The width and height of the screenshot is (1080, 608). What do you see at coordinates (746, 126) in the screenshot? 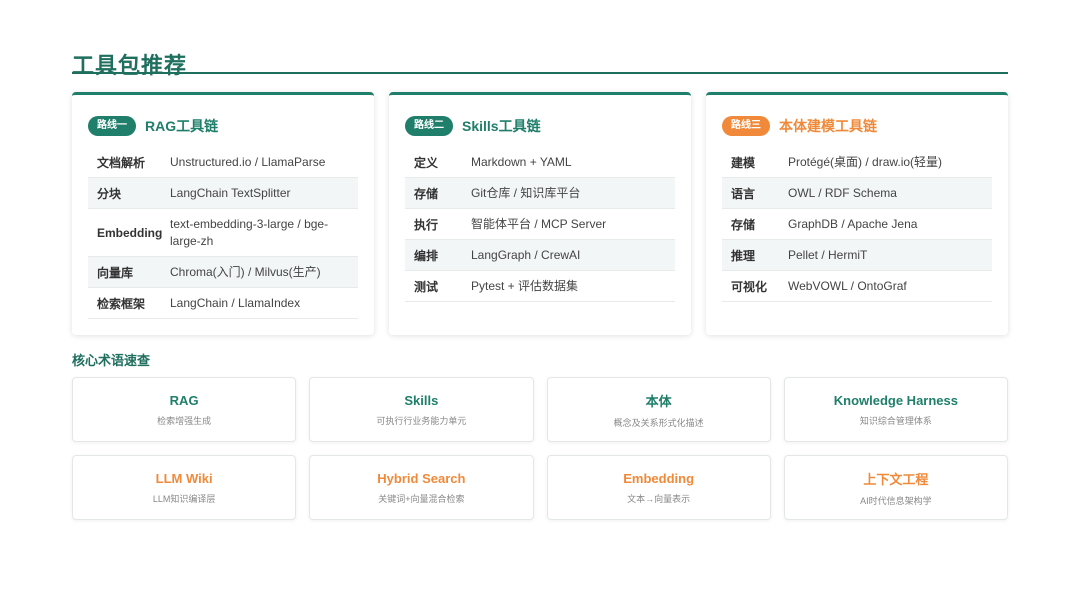
I see `route-tag: 路线三` at bounding box center [746, 126].